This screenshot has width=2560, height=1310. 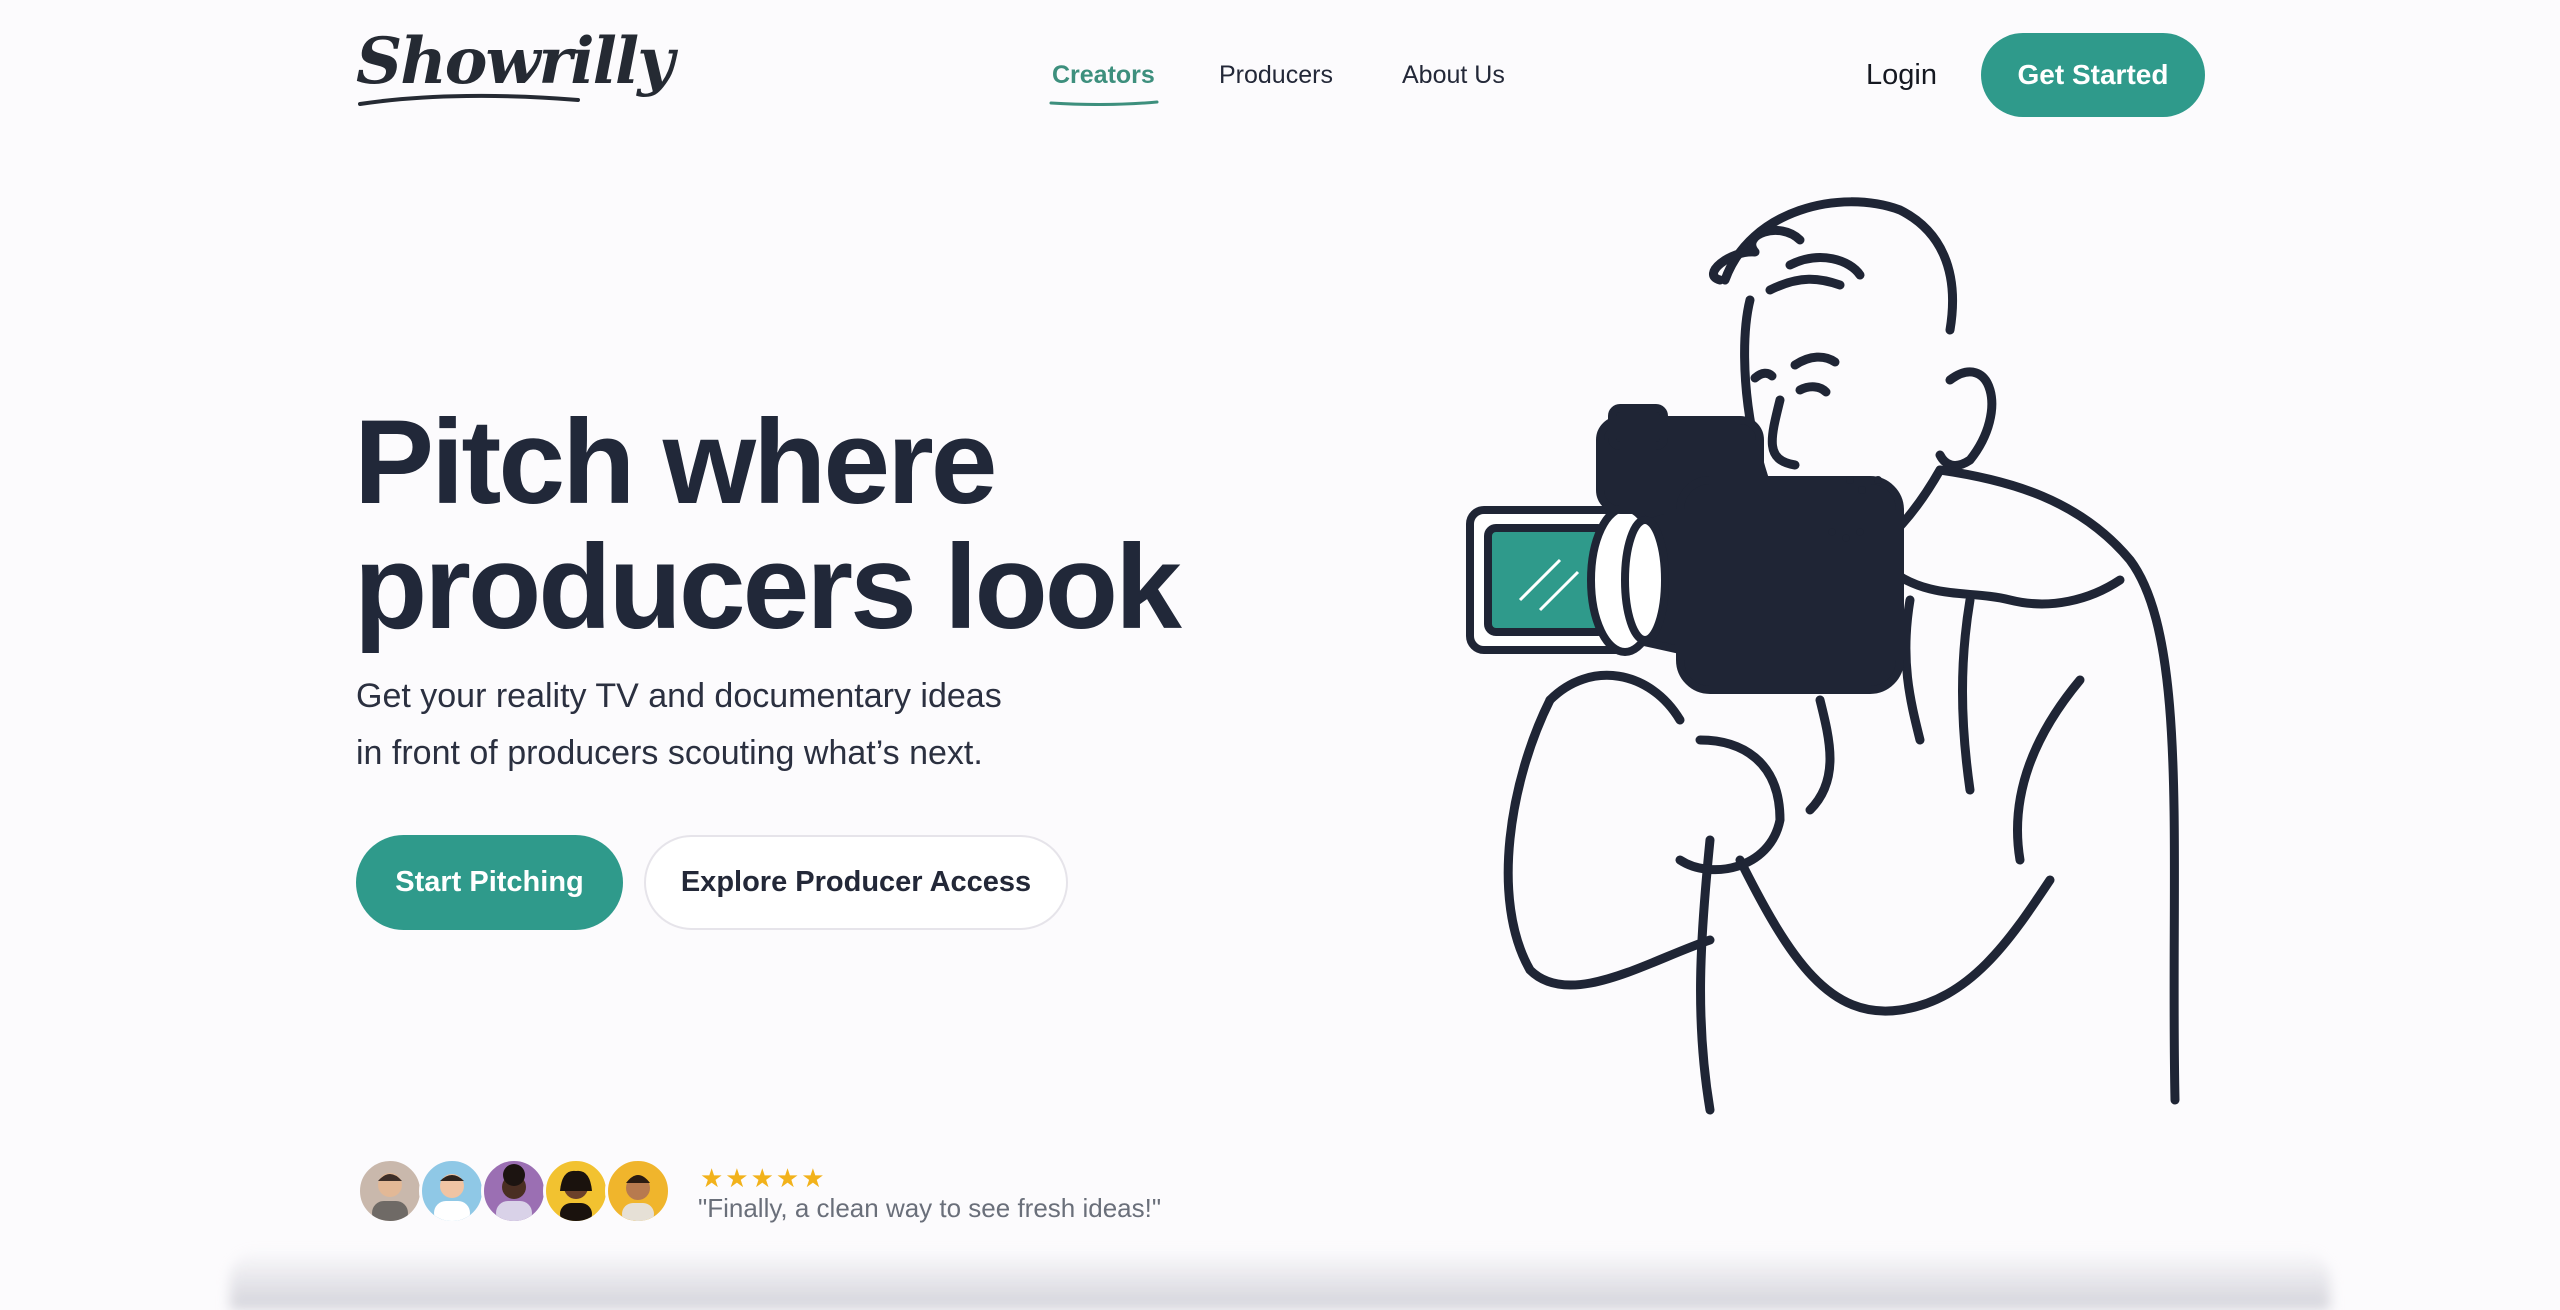 I want to click on login-link: Login, so click(x=1901, y=75).